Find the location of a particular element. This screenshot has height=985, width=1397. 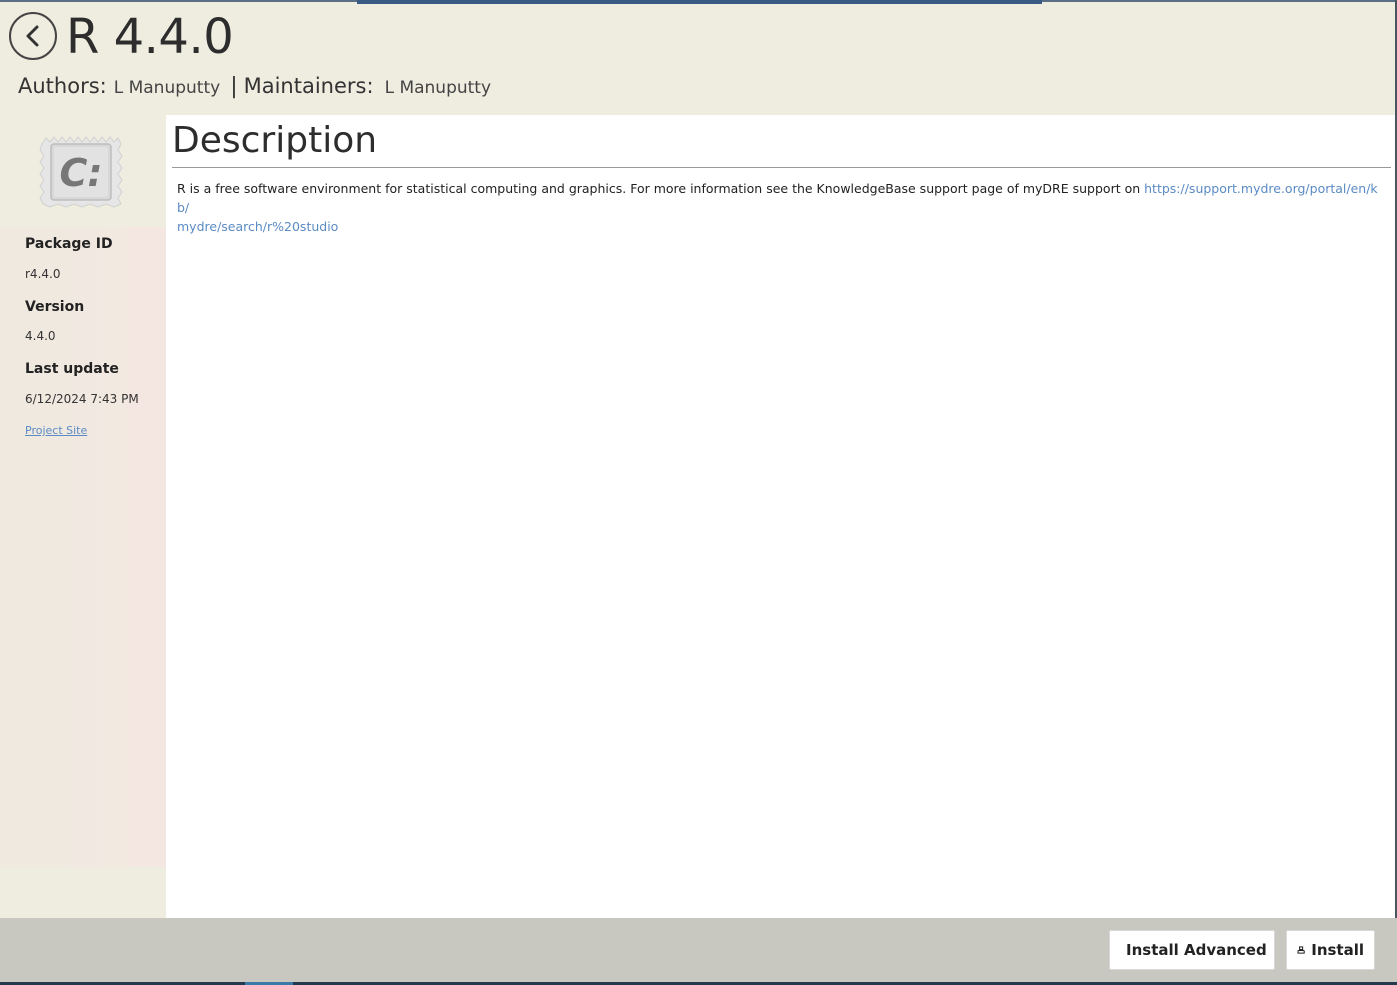

last-update-section: Last update is located at coordinates (72, 369).